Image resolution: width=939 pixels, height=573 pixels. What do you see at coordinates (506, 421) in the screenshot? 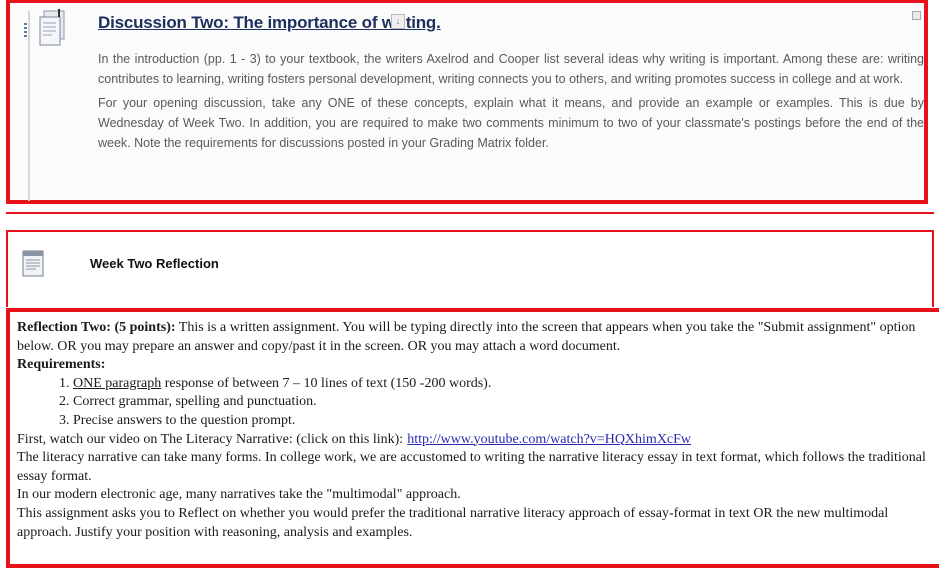
I see `requirement-item: Precise answers to the question prompt.` at bounding box center [506, 421].